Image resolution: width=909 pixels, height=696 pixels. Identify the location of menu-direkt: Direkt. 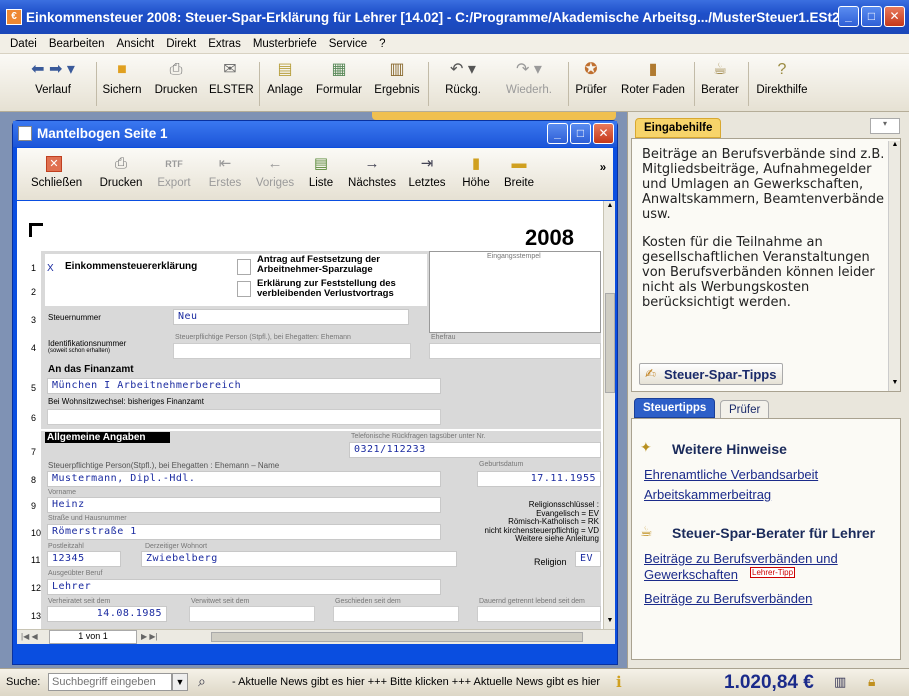
(181, 44).